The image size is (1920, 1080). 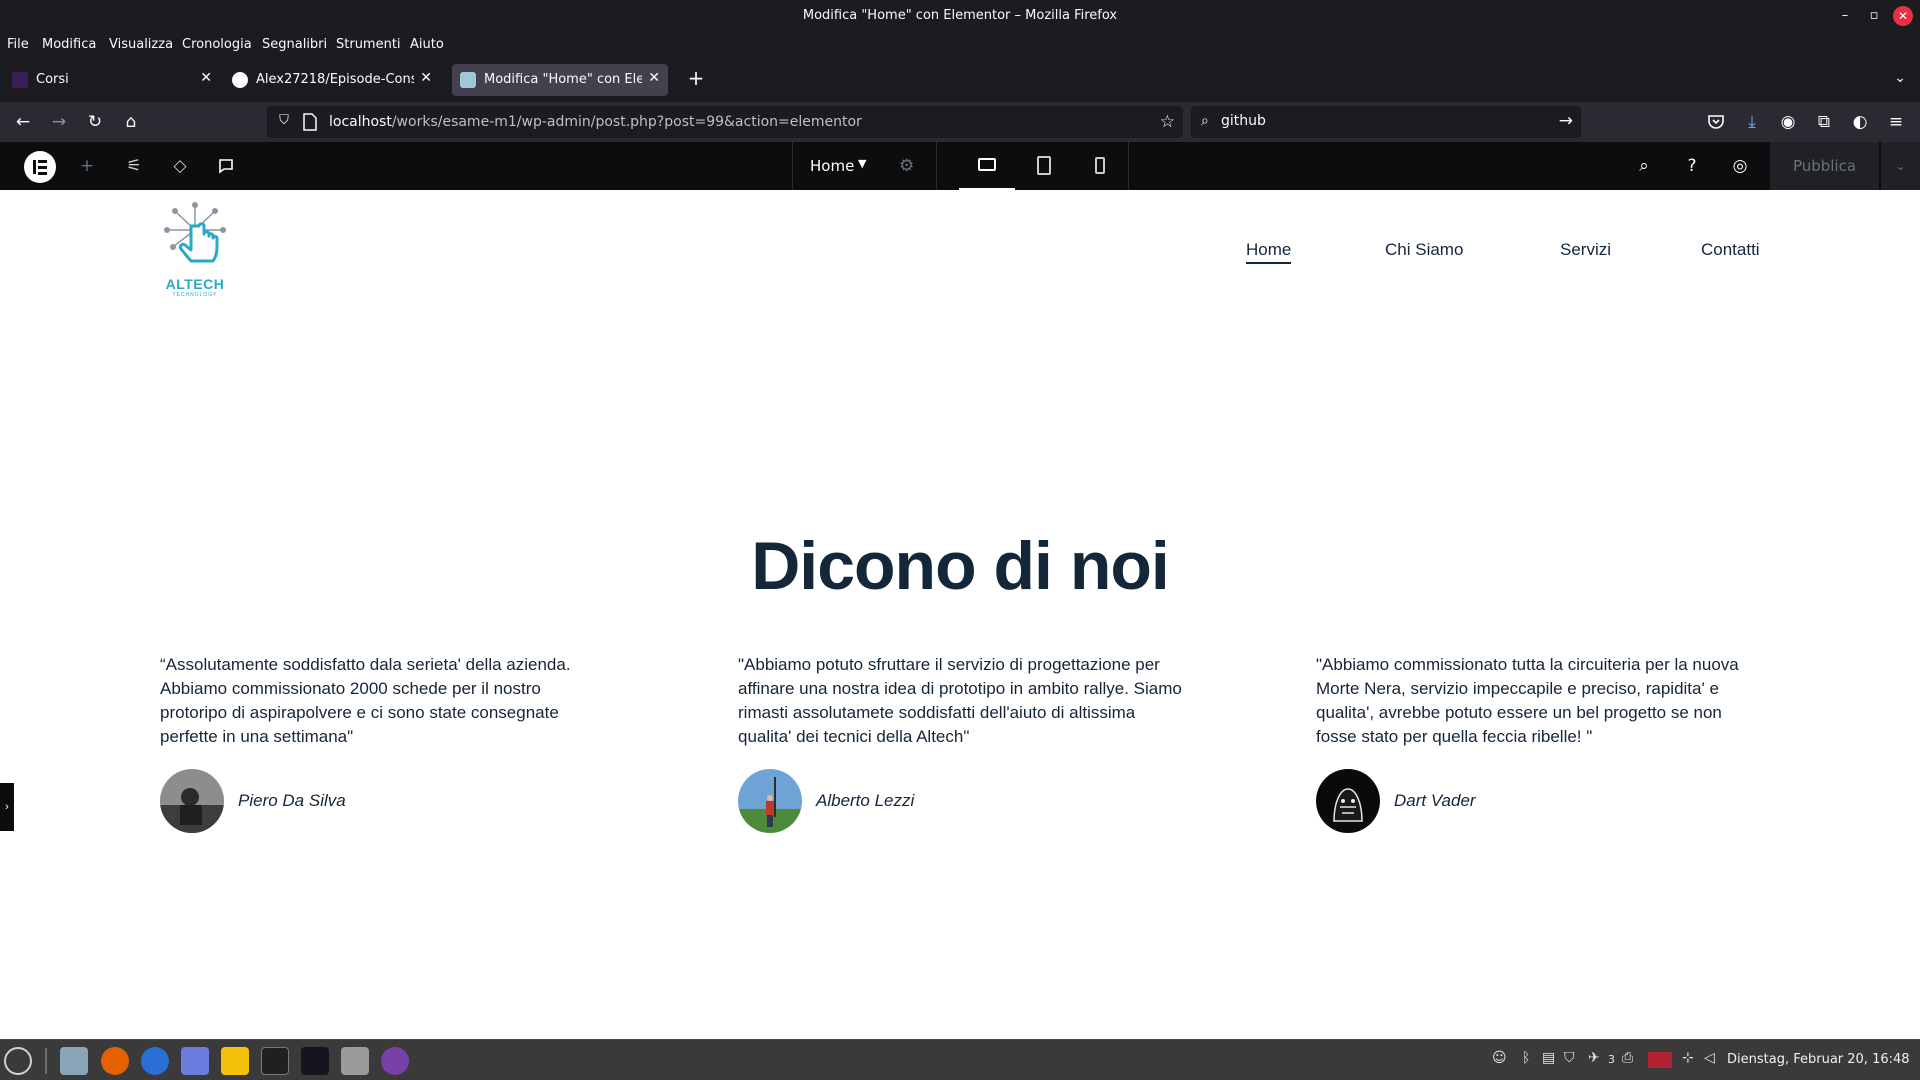 I want to click on menu-segnalibri: Segnalibri, so click(x=294, y=44).